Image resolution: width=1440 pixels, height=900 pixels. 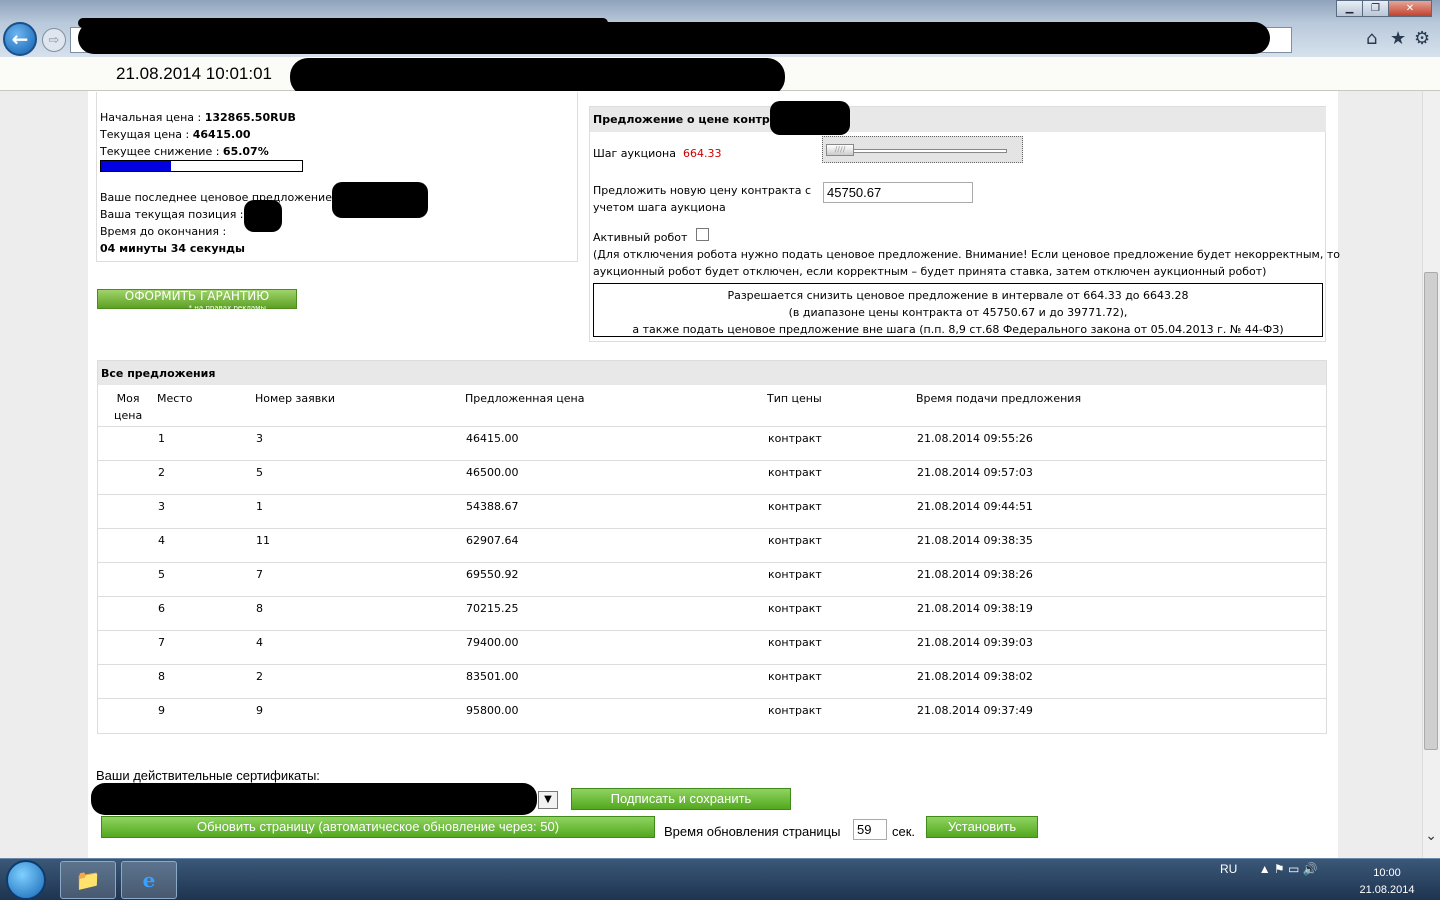 I want to click on column-header-price-type: Тип цены, so click(x=794, y=398).